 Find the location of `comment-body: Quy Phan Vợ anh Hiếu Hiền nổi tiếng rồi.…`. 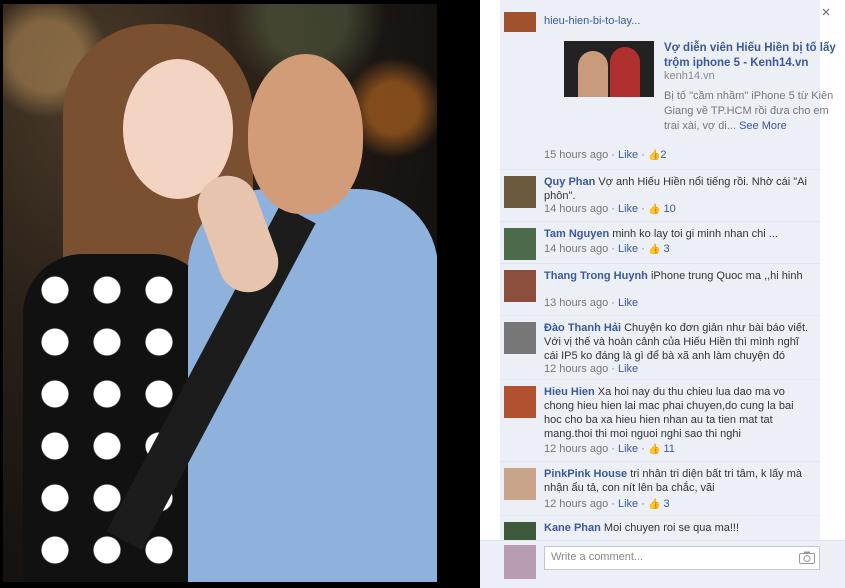

comment-body: Quy Phan Vợ anh Hiếu Hiền nổi tiếng rồi.… is located at coordinates (679, 189).